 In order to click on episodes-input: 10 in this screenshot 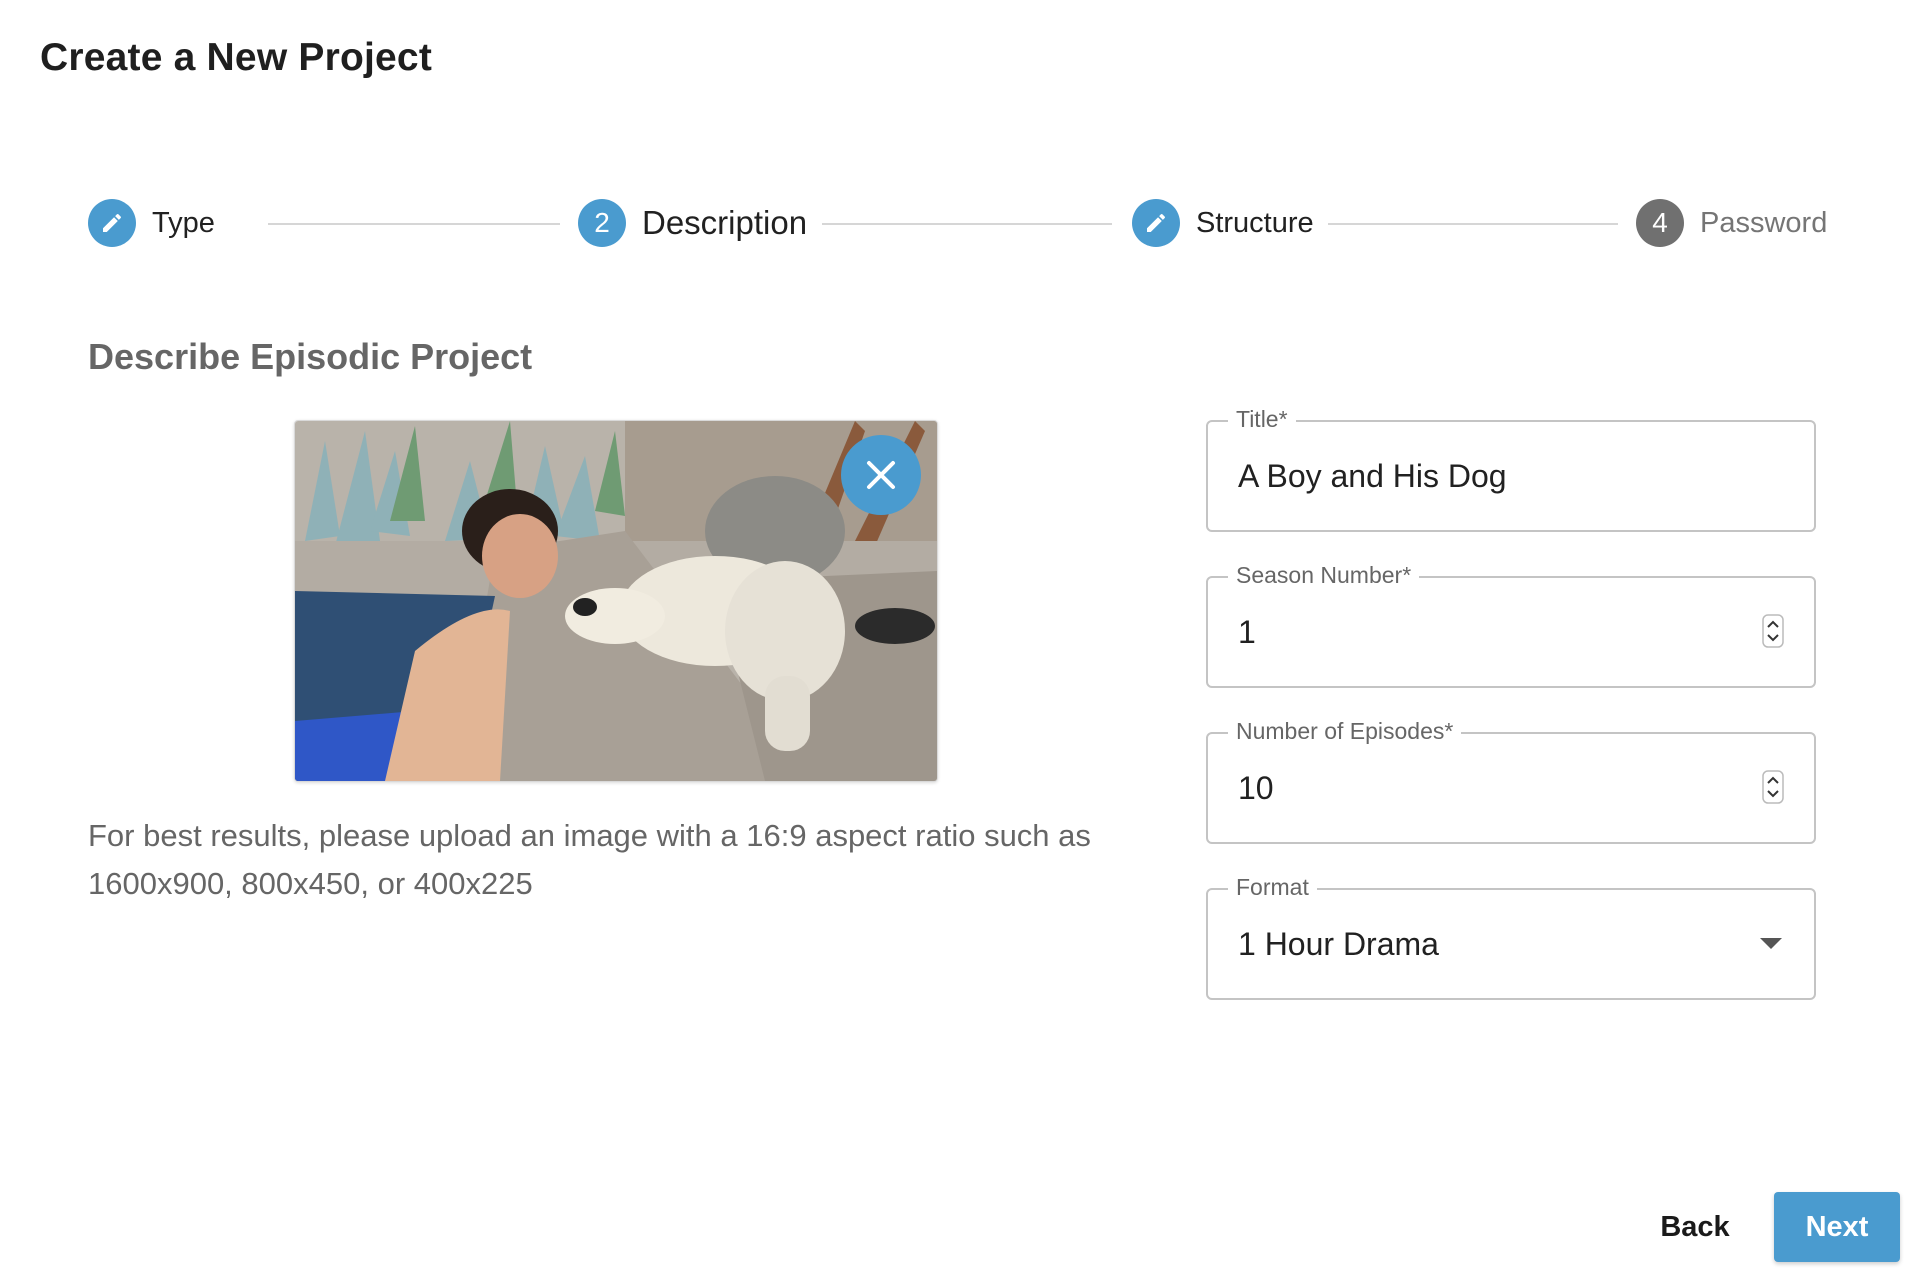, I will do `click(1256, 788)`.